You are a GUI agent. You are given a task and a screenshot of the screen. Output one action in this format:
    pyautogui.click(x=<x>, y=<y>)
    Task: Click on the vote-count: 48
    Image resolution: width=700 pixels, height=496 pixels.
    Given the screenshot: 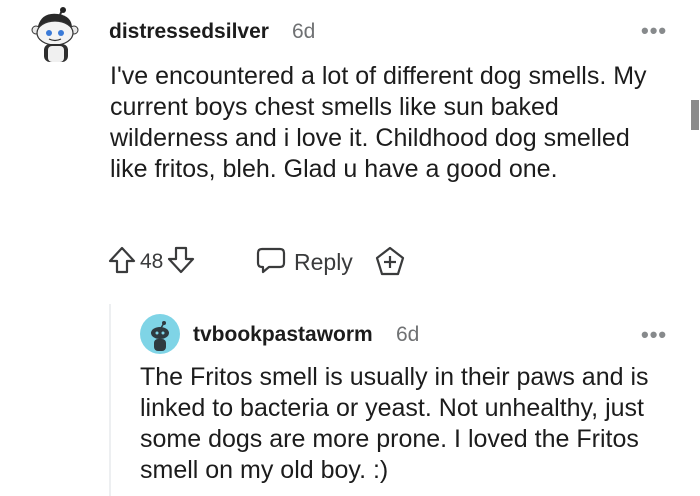 What is the action you would take?
    pyautogui.click(x=152, y=261)
    